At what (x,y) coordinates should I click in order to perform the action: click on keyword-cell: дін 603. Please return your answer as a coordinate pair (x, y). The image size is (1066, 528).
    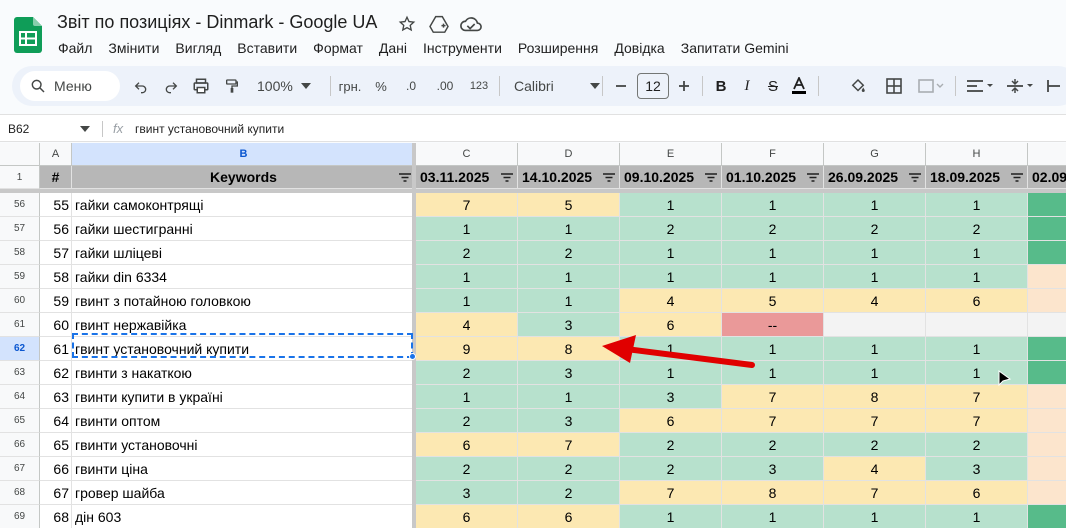
    Looking at the image, I should click on (244, 516).